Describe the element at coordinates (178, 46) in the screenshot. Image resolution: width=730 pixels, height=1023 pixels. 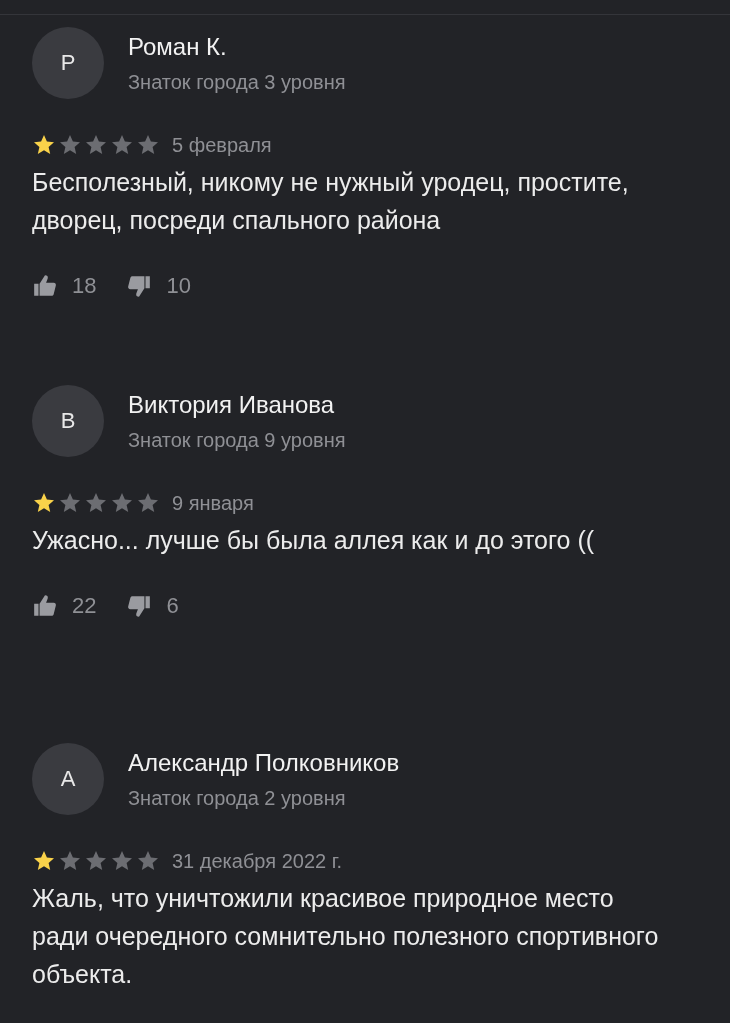
I see `author-name: Роман К.` at that location.